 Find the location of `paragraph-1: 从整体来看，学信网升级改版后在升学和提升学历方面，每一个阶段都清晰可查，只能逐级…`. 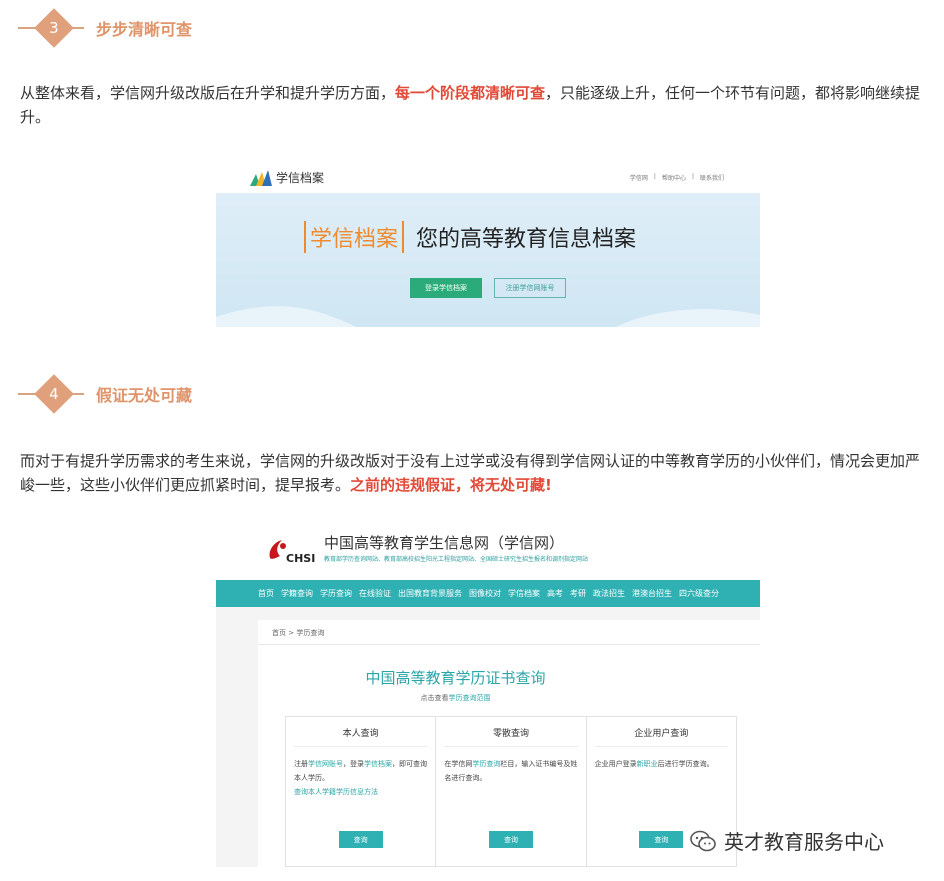

paragraph-1: 从整体来看，学信网升级改版后在升学和提升学历方面，每一个阶段都清晰可查，只能逐级… is located at coordinates (470, 105).